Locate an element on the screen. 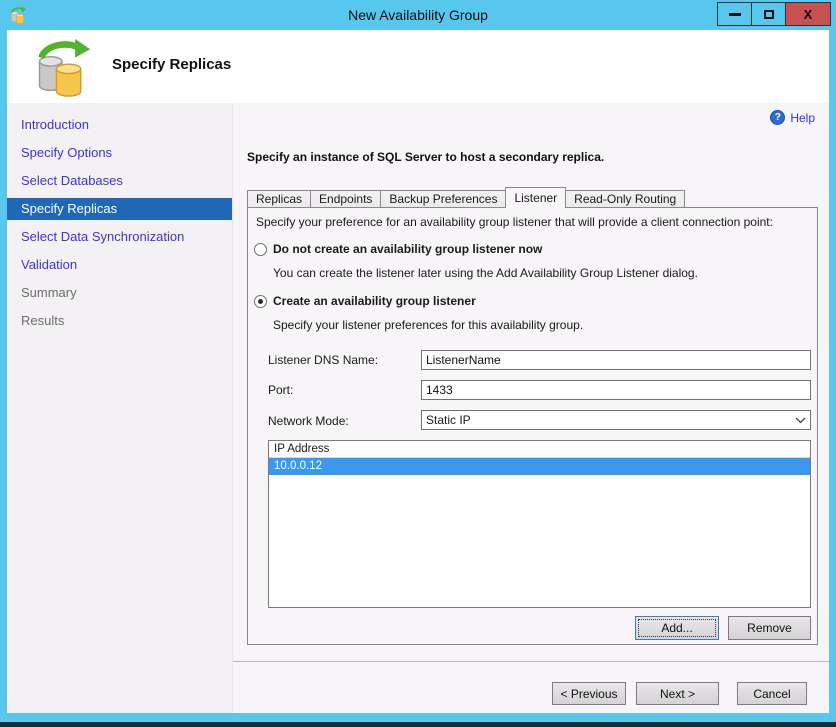  sidebar-item-select-databases: Select Databases is located at coordinates (119, 181).